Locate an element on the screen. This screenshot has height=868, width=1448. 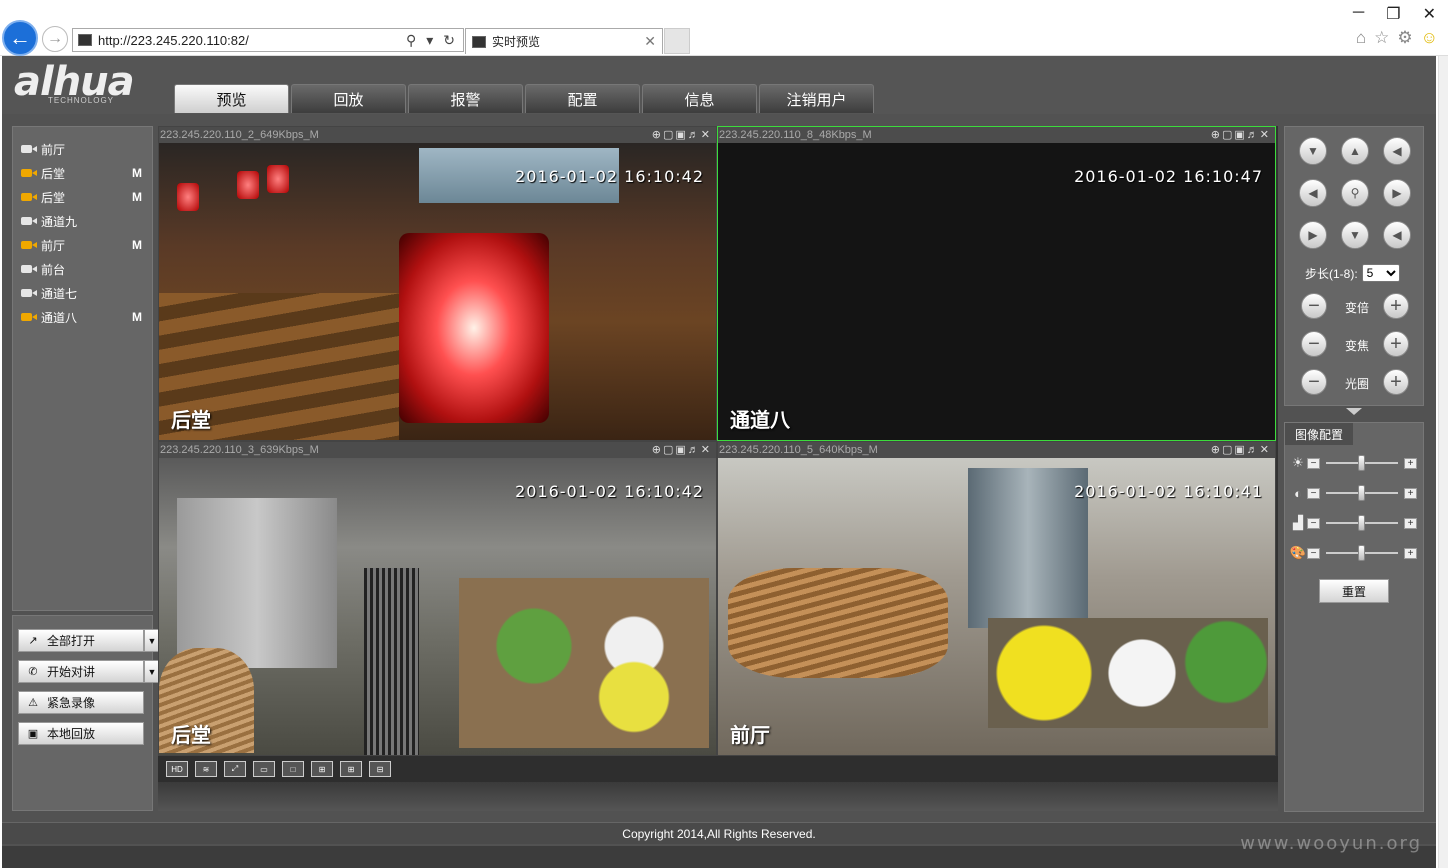
page-scrollbar is located at coordinates (1443, 462).